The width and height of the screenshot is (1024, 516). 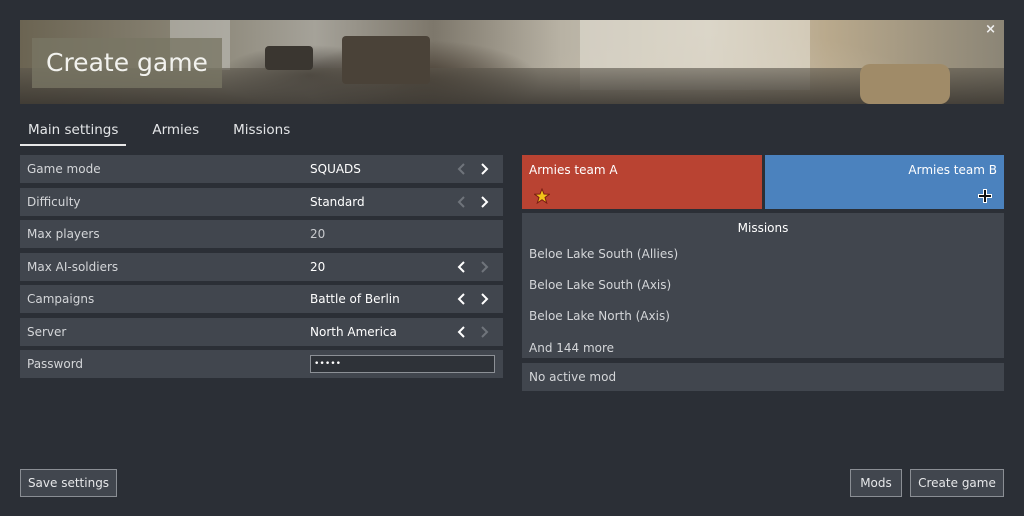 What do you see at coordinates (73, 132) in the screenshot?
I see `tab-main-settings: Main settings` at bounding box center [73, 132].